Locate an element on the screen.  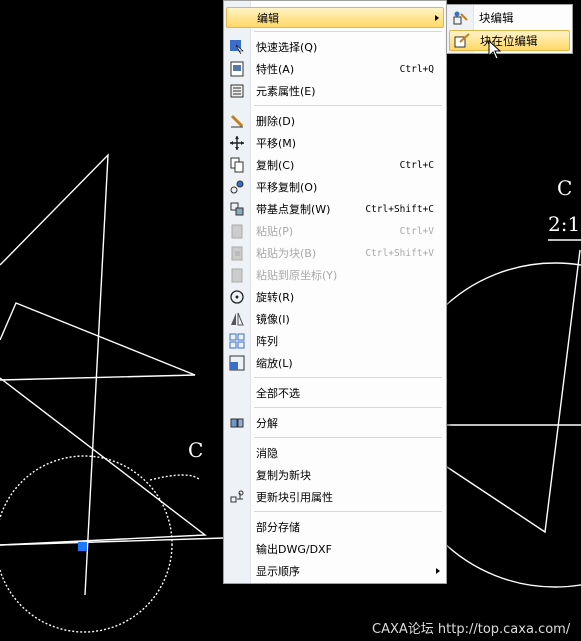
element-properties-icon is located at coordinates (237, 91).